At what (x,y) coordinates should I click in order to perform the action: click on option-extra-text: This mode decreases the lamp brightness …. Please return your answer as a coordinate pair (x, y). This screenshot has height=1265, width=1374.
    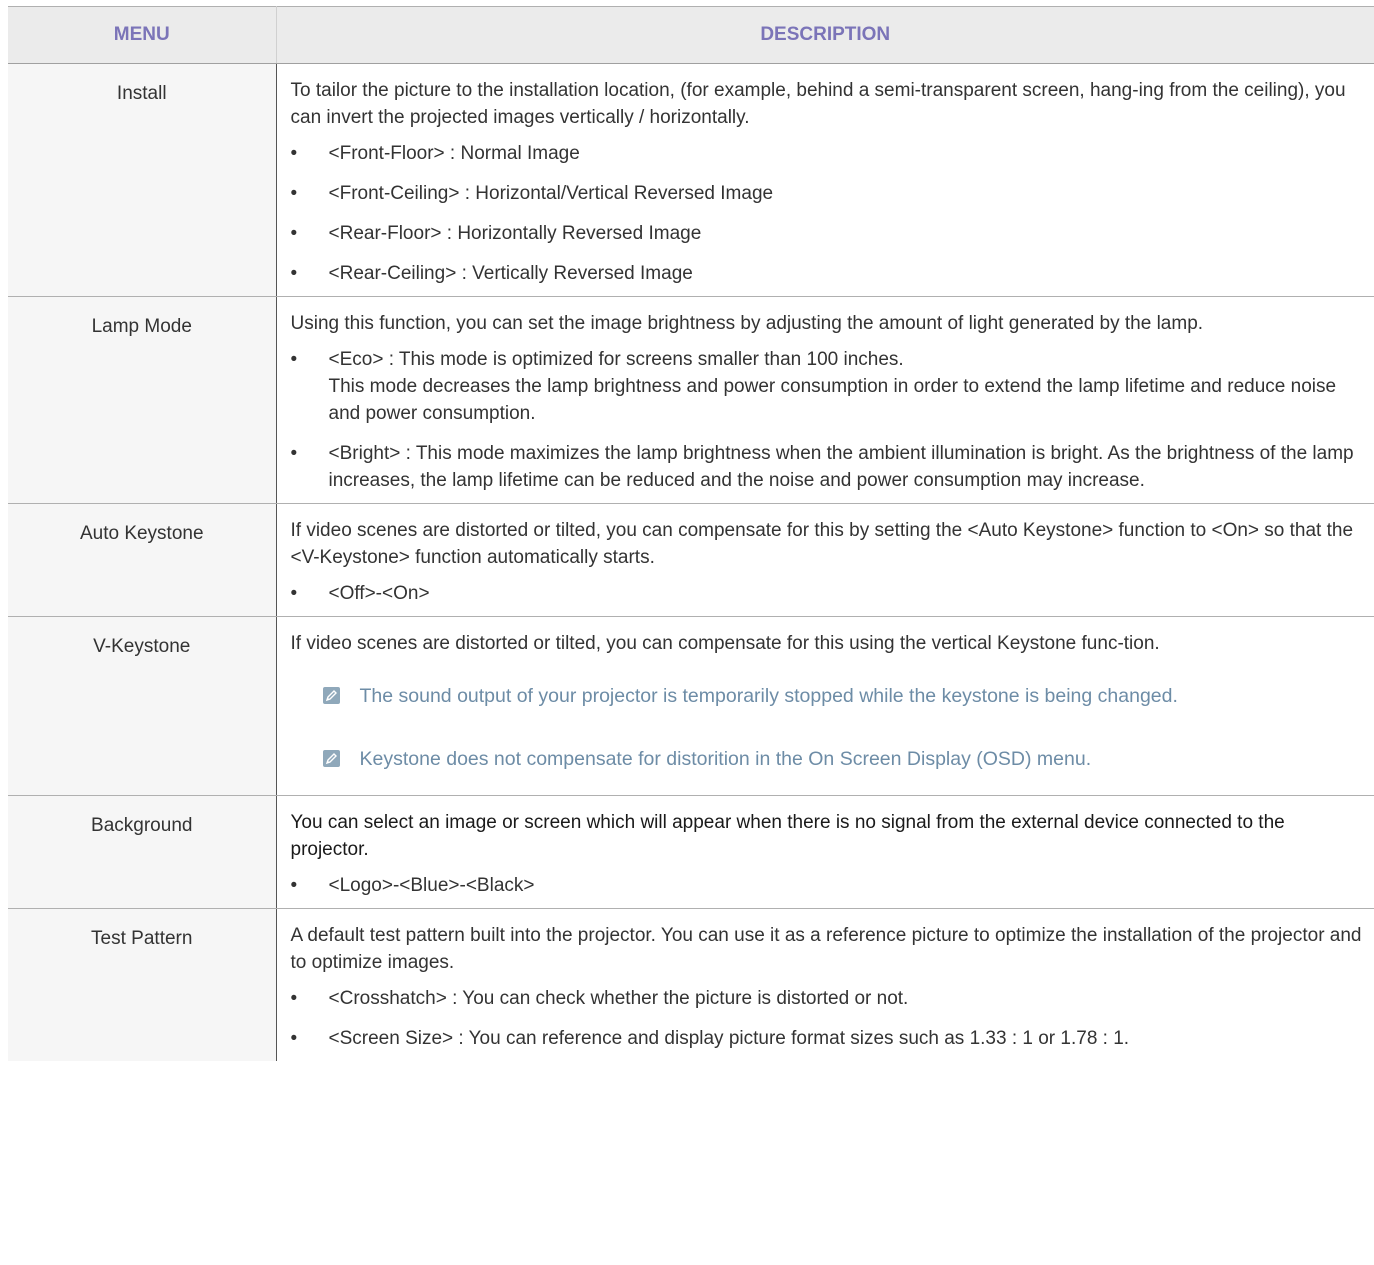
    Looking at the image, I should click on (832, 400).